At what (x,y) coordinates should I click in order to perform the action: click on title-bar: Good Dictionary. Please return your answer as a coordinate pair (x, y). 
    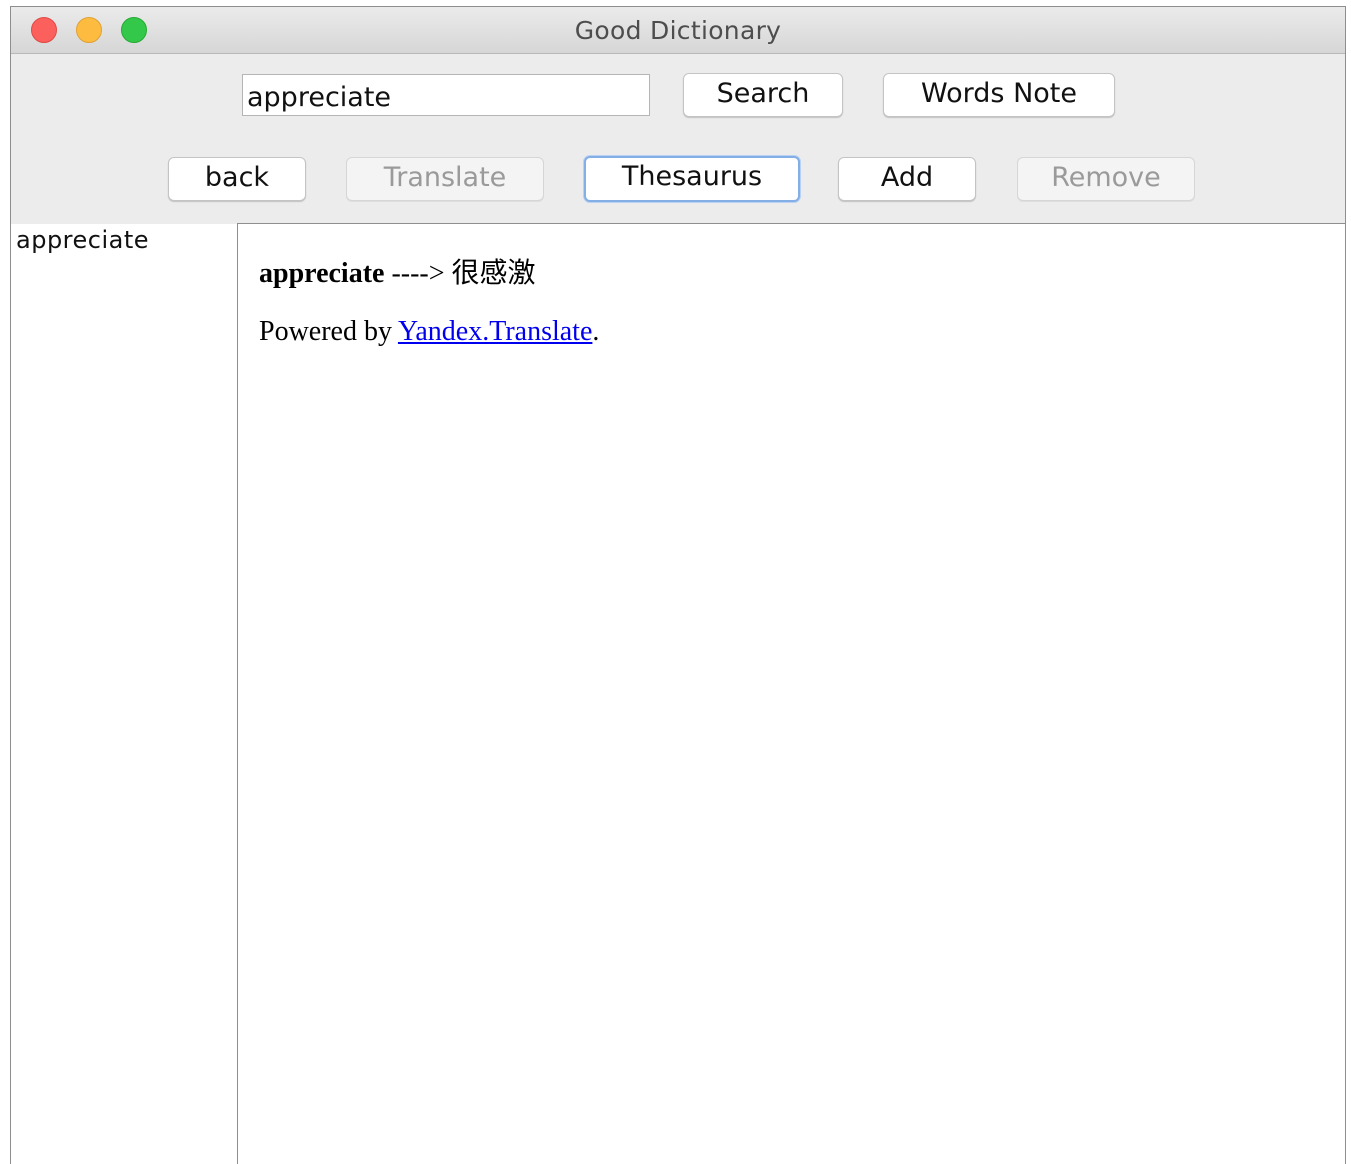
    Looking at the image, I should click on (678, 30).